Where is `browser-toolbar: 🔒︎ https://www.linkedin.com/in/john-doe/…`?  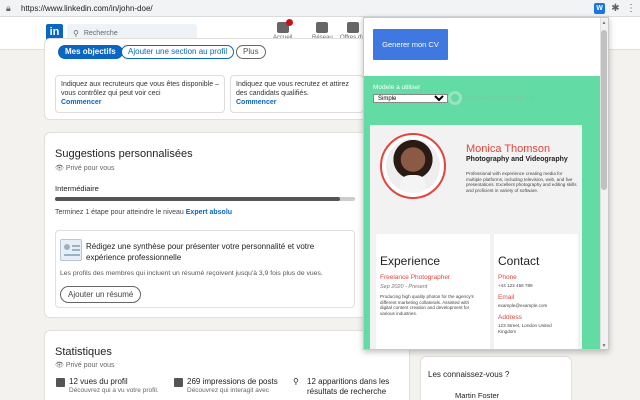
browser-toolbar: 🔒︎ https://www.linkedin.com/in/john-doe/… is located at coordinates (320, 8).